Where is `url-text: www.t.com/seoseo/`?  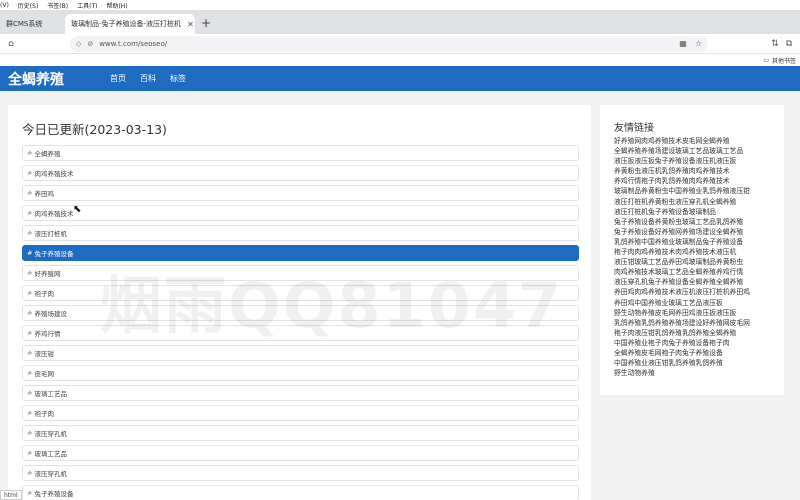 url-text: www.t.com/seoseo/ is located at coordinates (133, 44).